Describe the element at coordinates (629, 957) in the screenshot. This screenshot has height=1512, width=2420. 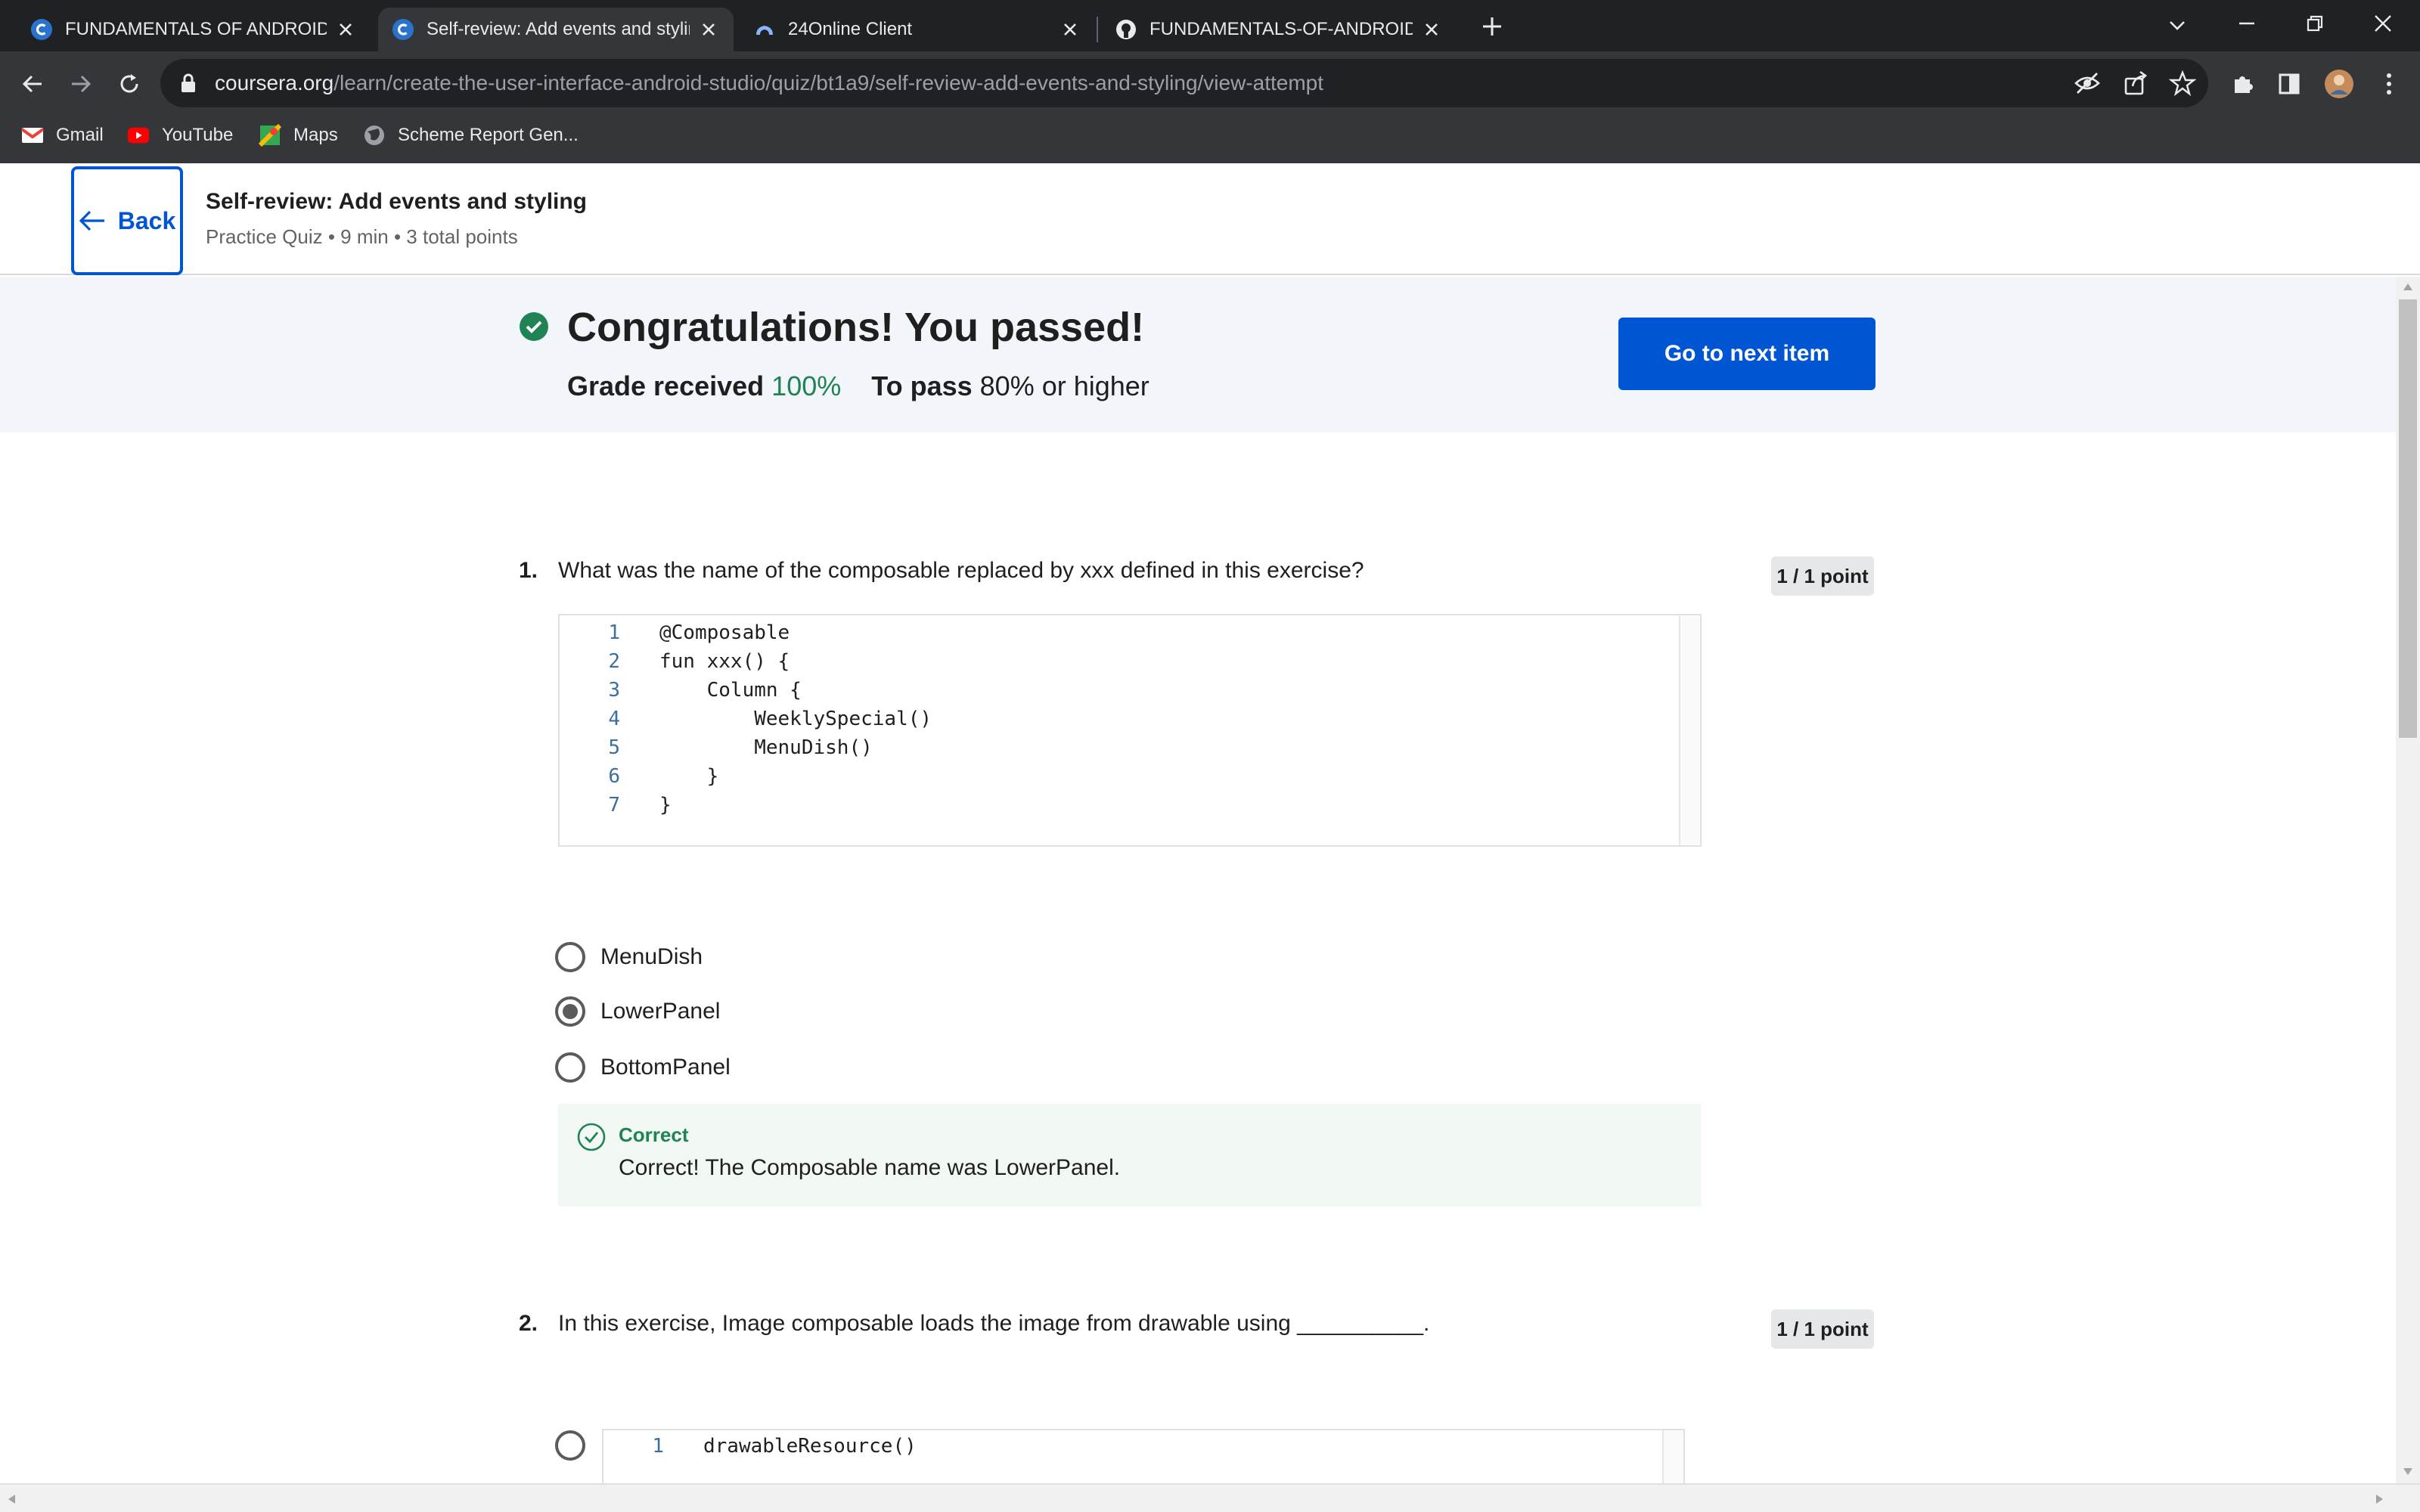
I see `answer-option-menudish: MenuDish` at that location.